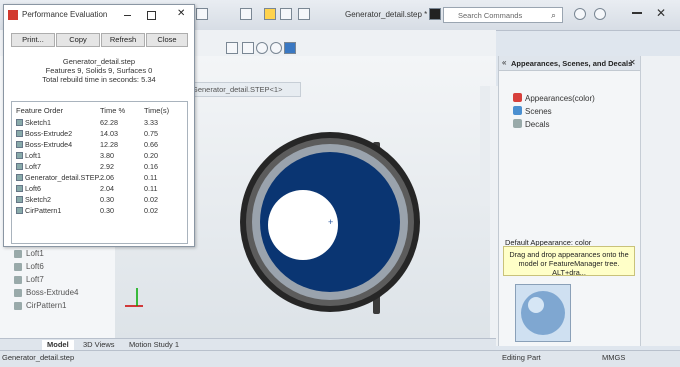 The width and height of the screenshot is (680, 367). What do you see at coordinates (40, 305) in the screenshot?
I see `tree-item: CirPattern1` at bounding box center [40, 305].